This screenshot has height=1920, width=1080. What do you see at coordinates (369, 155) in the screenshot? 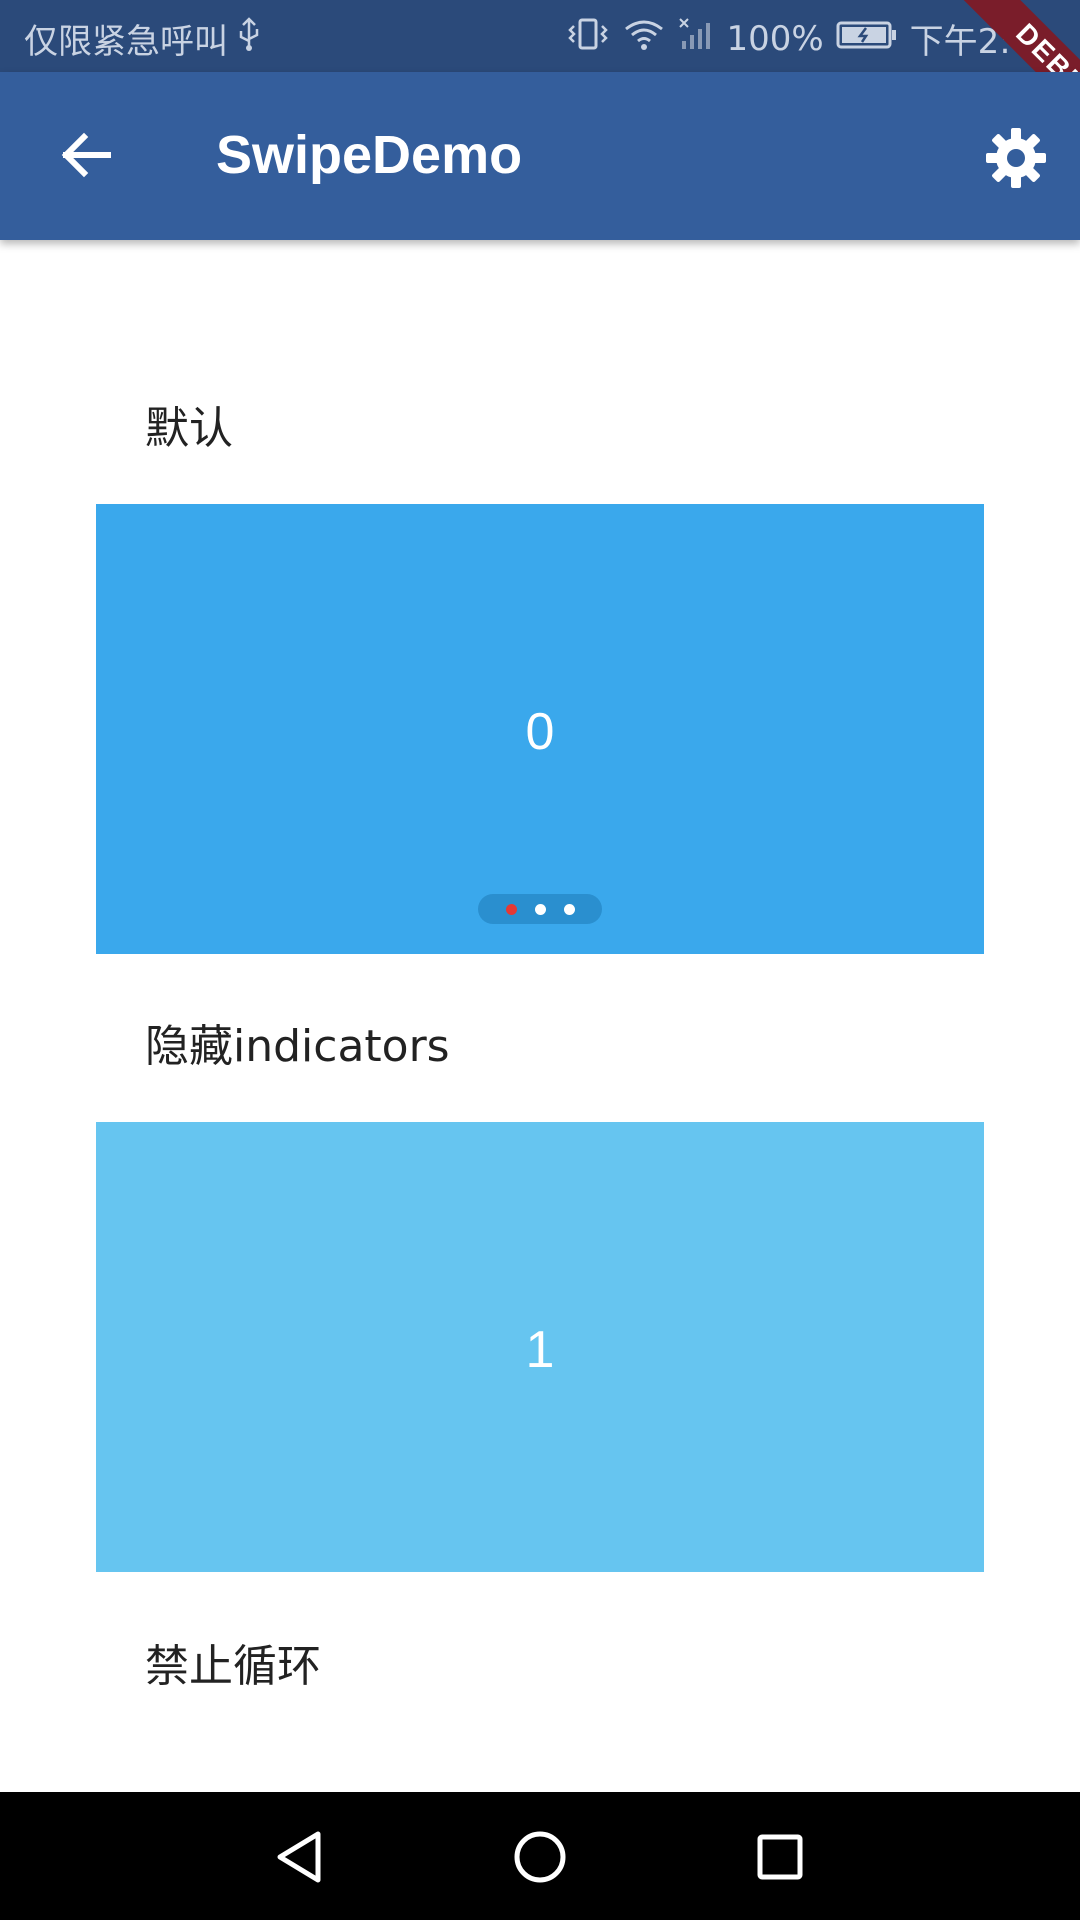
I see `page-title: SwipeDemo` at bounding box center [369, 155].